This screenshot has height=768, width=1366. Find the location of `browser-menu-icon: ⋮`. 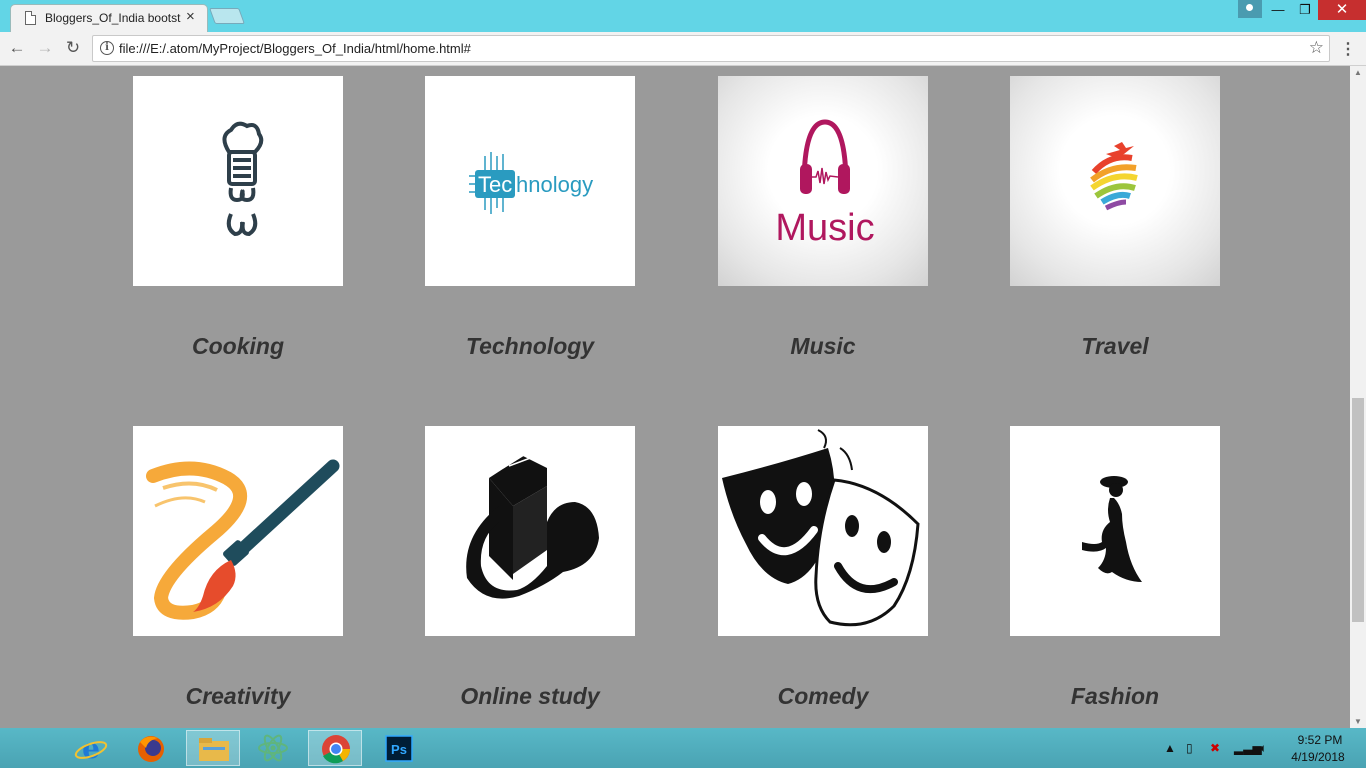

browser-menu-icon: ⋮ is located at coordinates (1348, 49).